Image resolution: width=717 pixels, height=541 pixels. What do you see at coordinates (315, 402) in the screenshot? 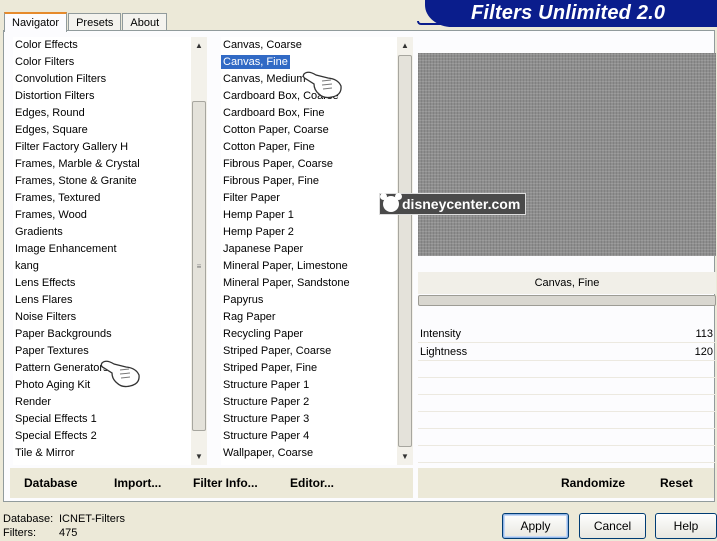
I see `filter-item: Structure Paper 2` at bounding box center [315, 402].